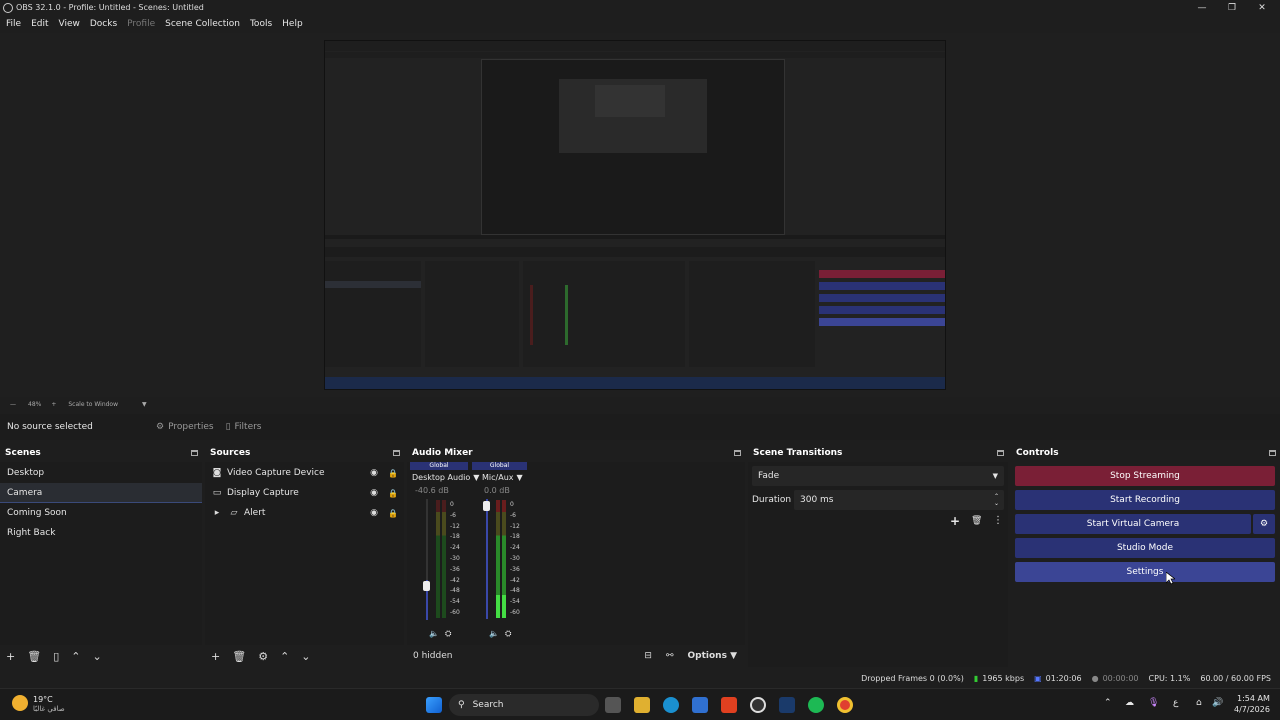 This screenshot has width=1280, height=720. I want to click on scene-item: Coming Soon, so click(101, 513).